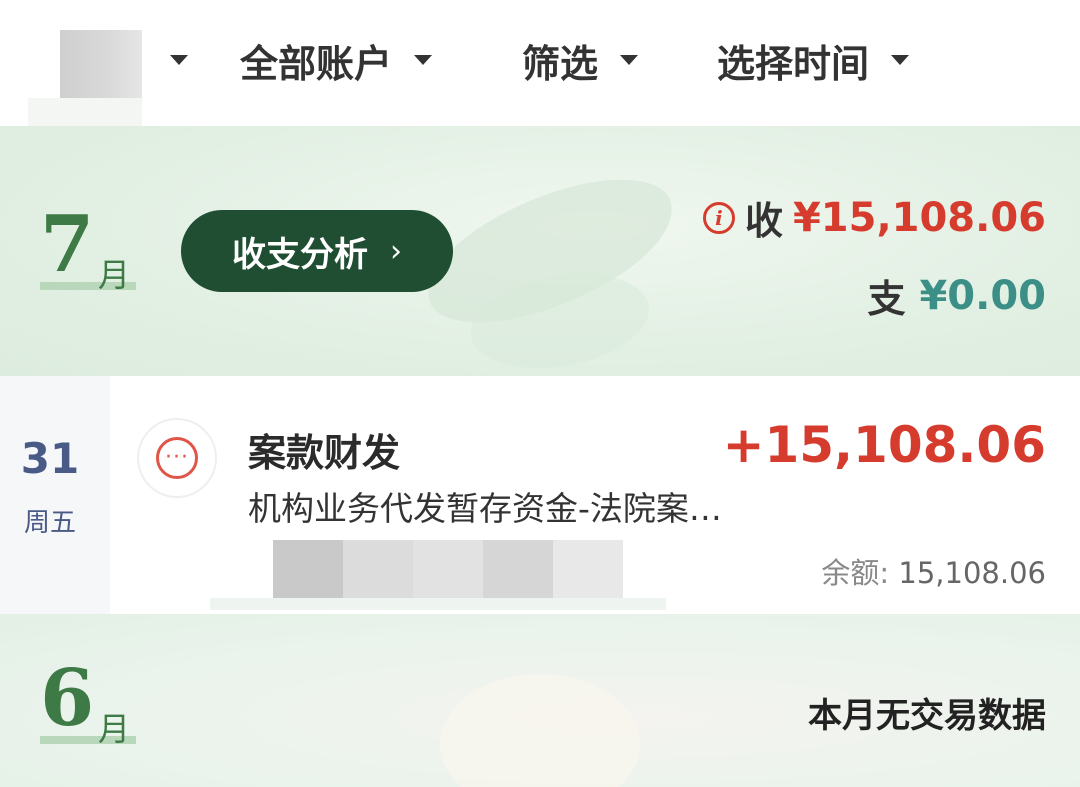 The image size is (1080, 787). What do you see at coordinates (448, 569) in the screenshot?
I see `redacted-info-block` at bounding box center [448, 569].